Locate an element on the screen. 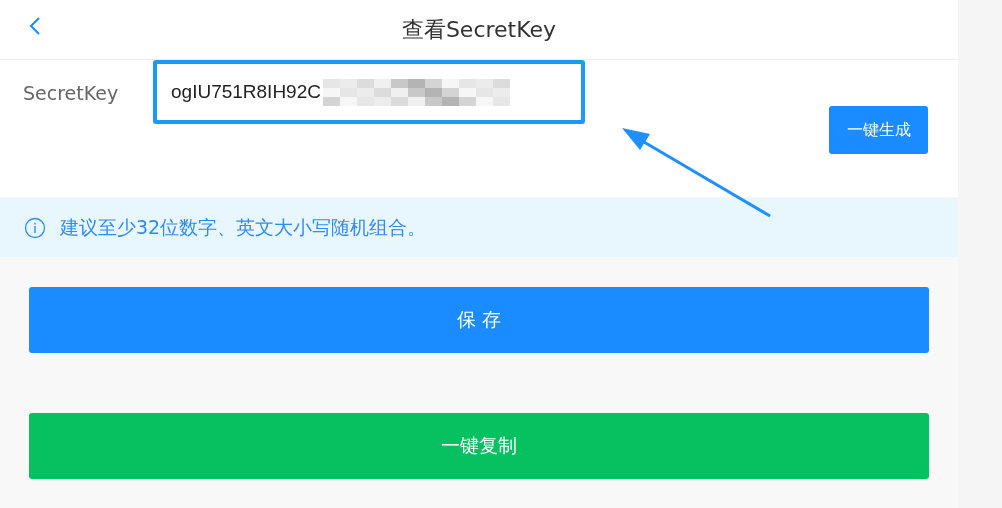  secret-key-field: ogIU751R8IH92C is located at coordinates (369, 92).